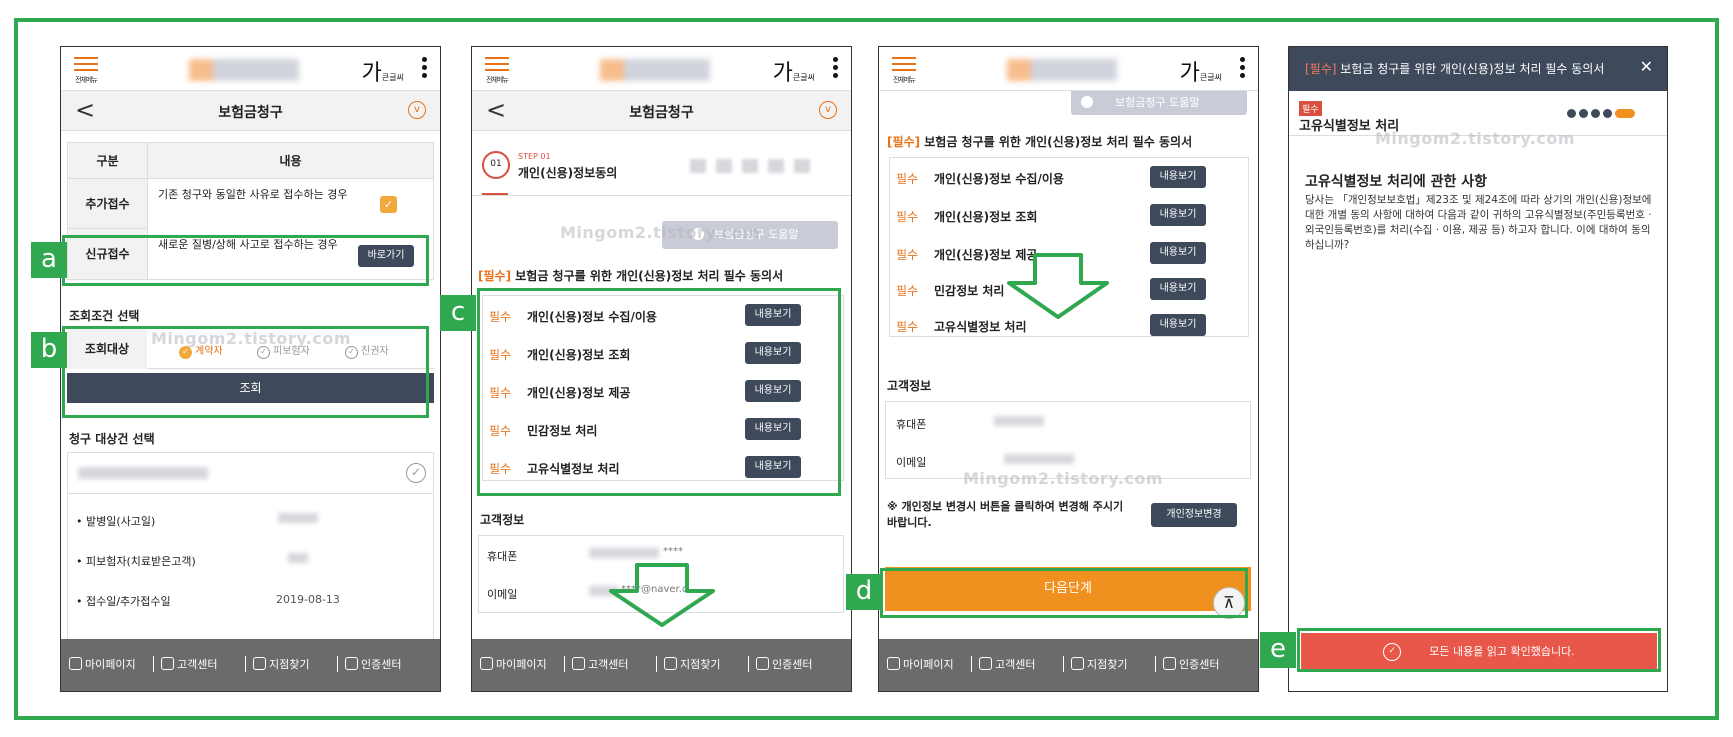 The width and height of the screenshot is (1733, 737). I want to click on page-title: 보험금청구, so click(250, 113).